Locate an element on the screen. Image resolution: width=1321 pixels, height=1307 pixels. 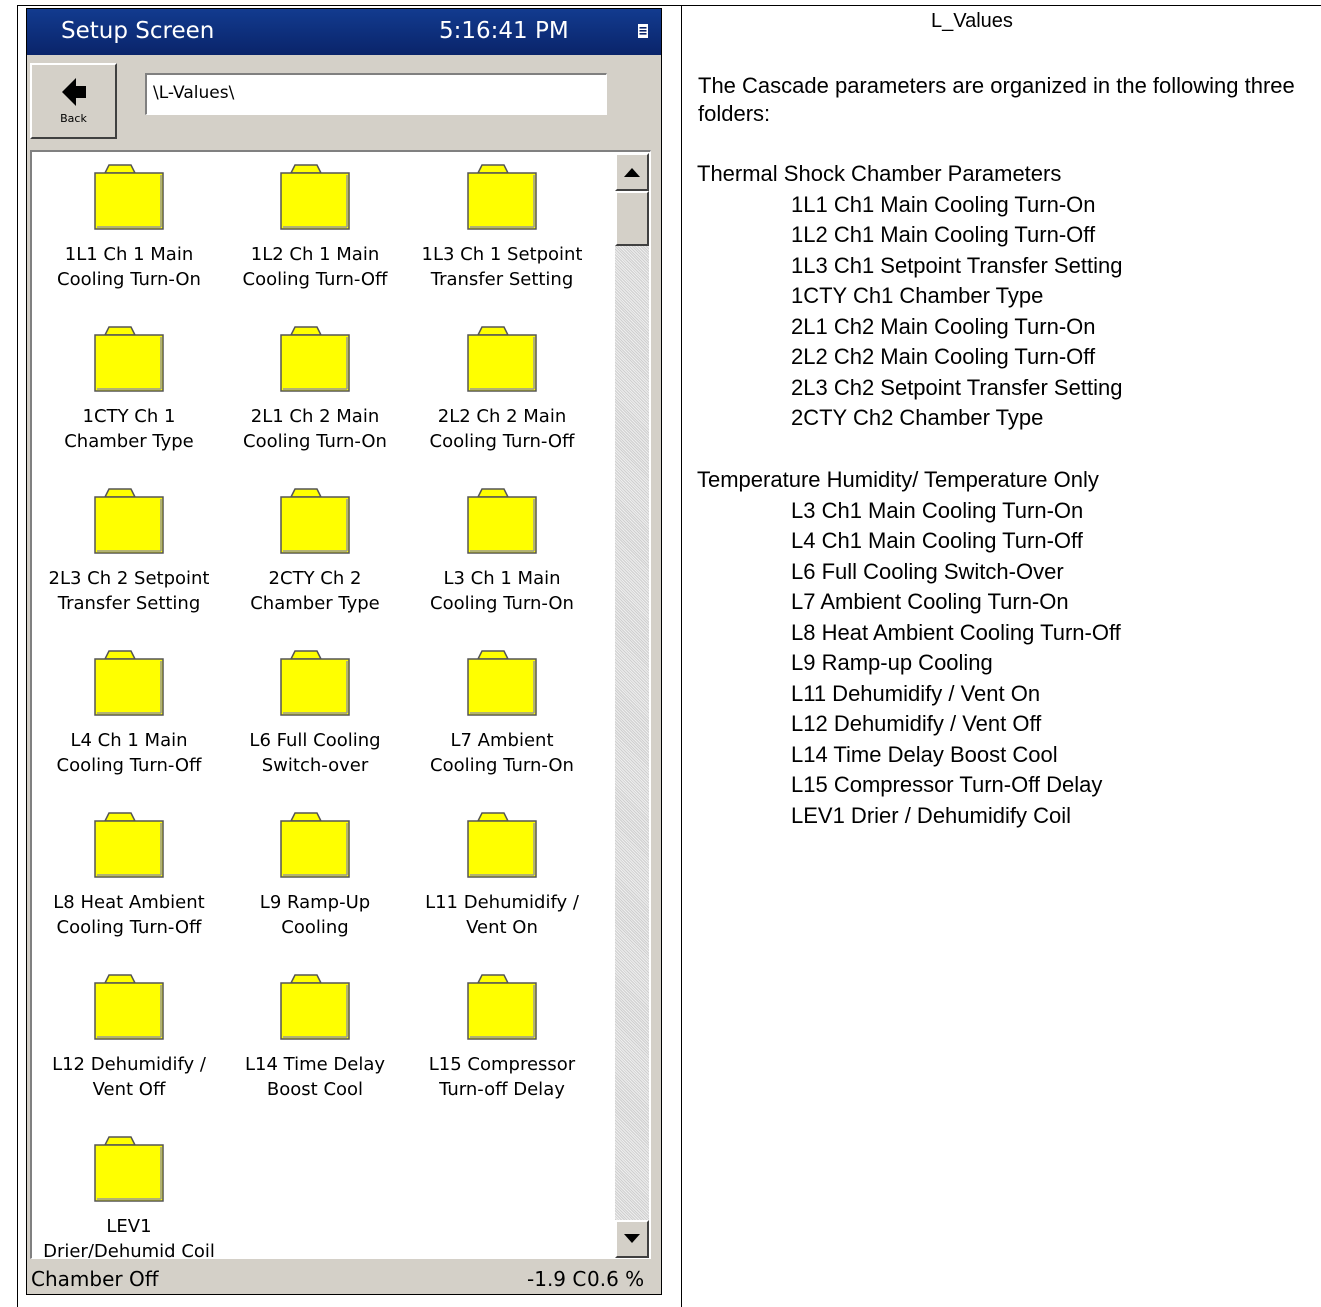
folder-item: L15 Compressor Turn-off Delay is located at coordinates (502, 1038).